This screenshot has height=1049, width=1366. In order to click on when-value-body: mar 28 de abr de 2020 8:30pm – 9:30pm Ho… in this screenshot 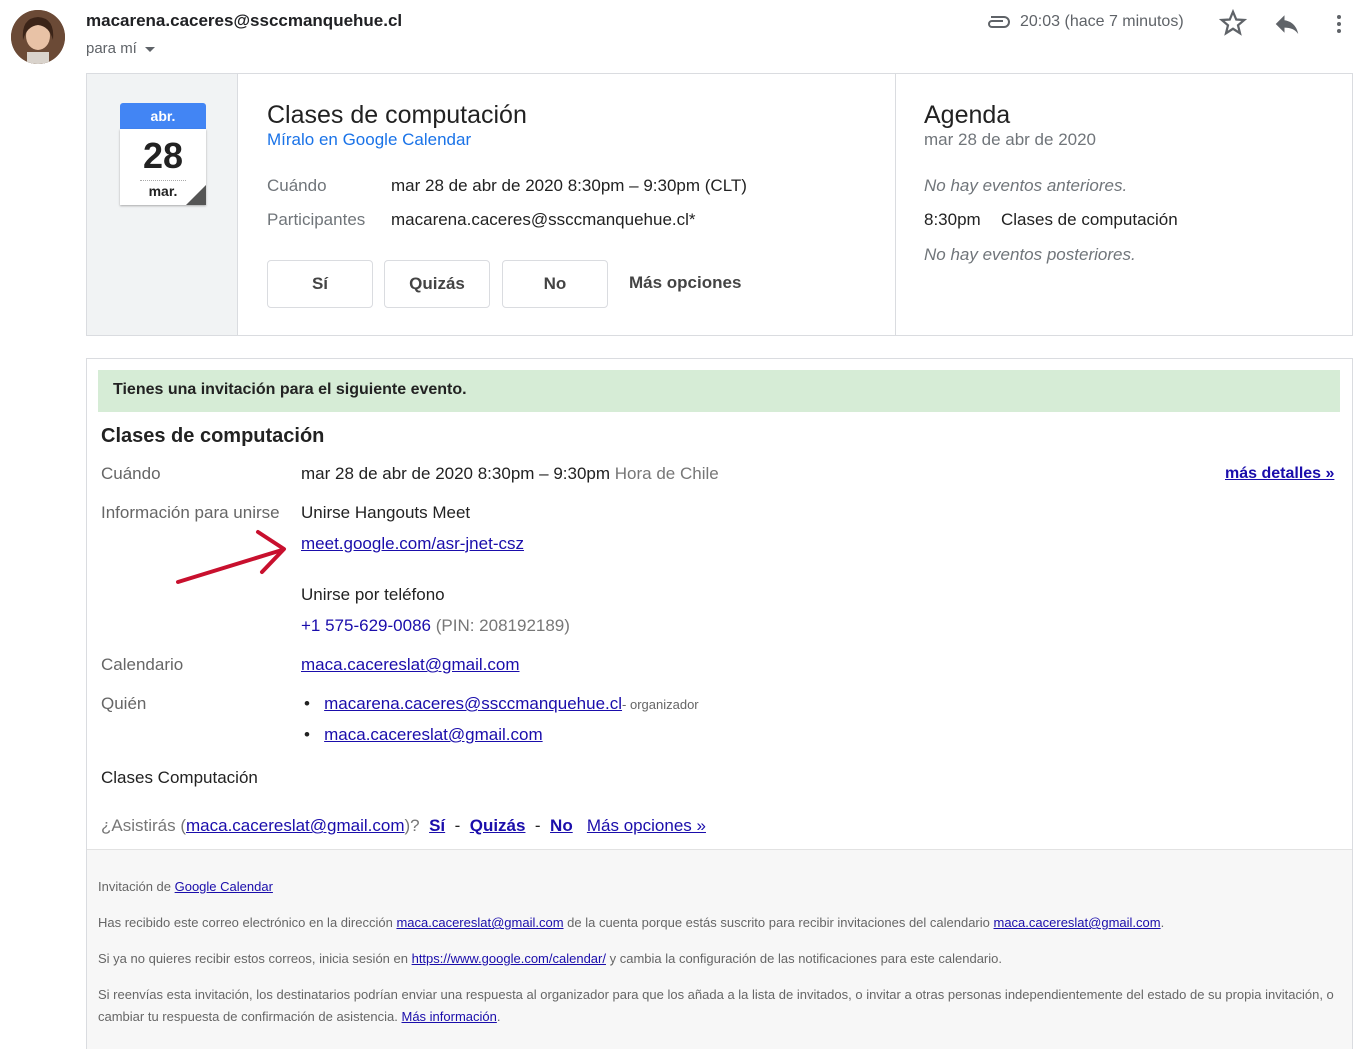, I will do `click(510, 474)`.